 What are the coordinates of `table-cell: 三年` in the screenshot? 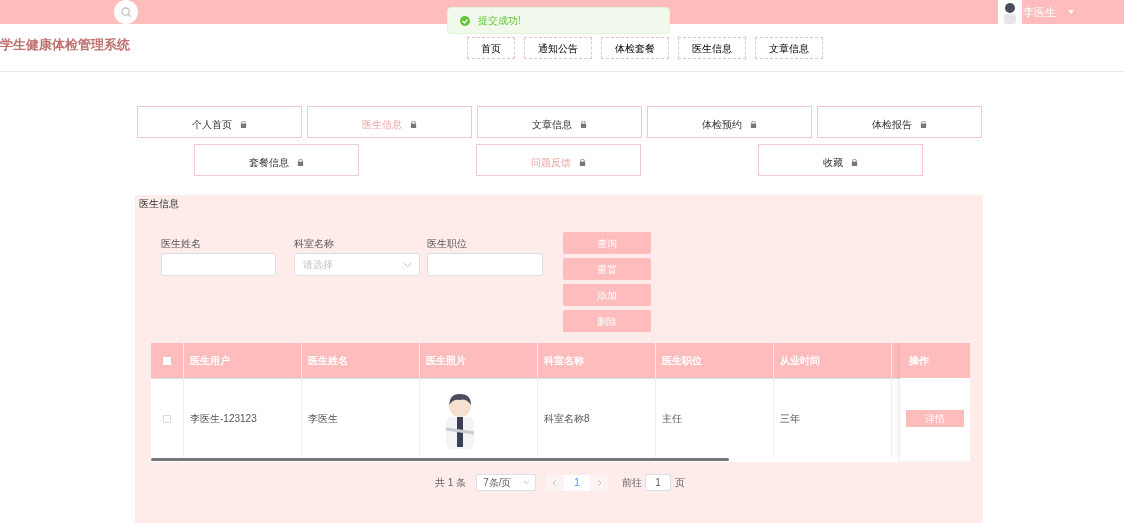 It's located at (833, 418).